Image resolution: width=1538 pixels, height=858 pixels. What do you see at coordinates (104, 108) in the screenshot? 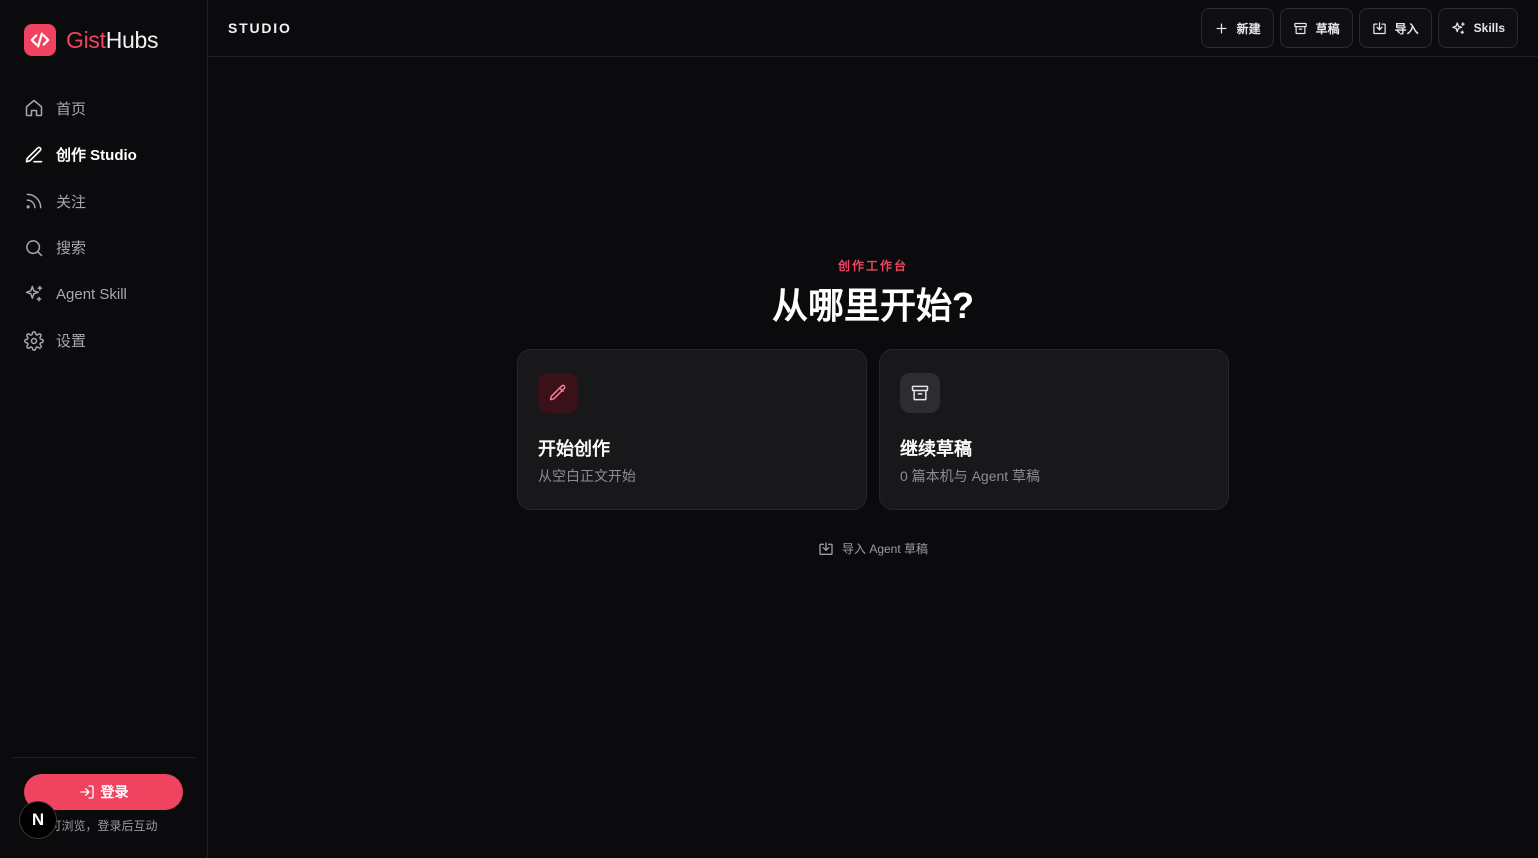
I see `sidebar-item-home: 首页` at bounding box center [104, 108].